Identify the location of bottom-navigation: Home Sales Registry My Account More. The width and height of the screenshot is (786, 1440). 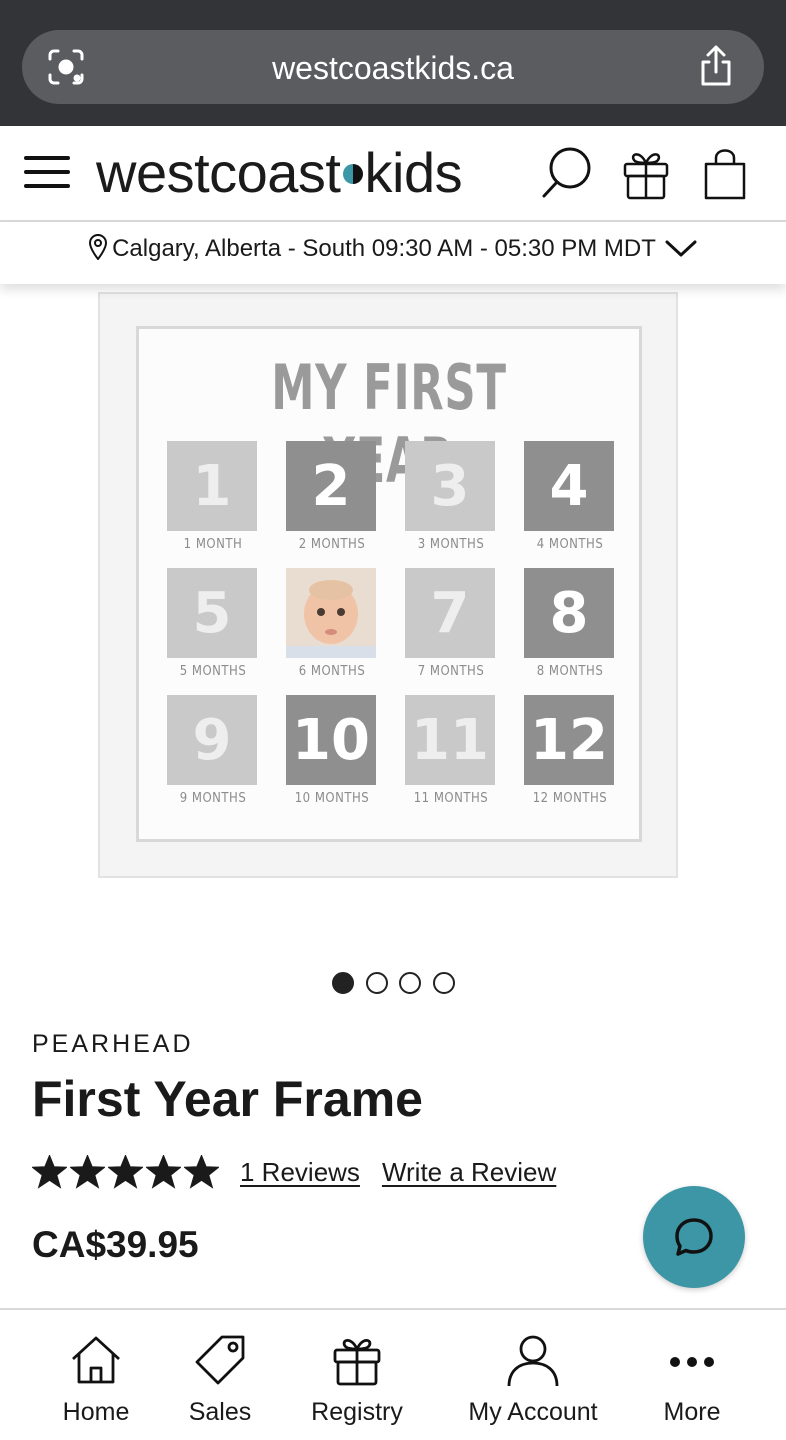
(393, 1374).